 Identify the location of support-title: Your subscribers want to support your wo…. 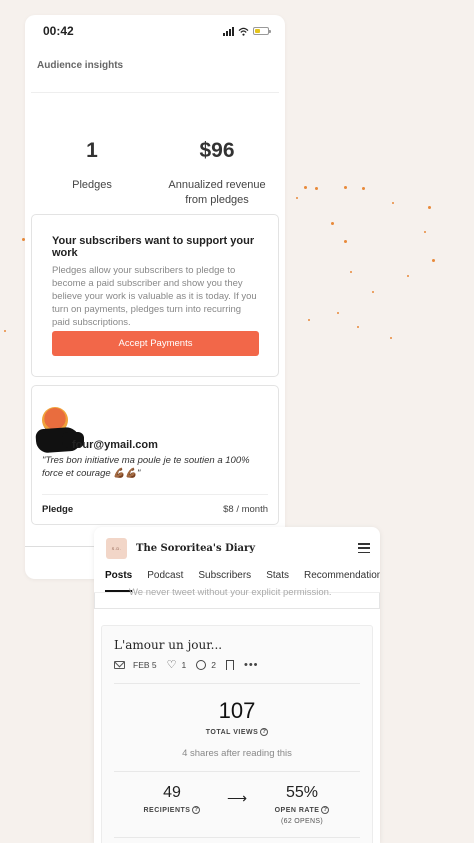
(153, 247).